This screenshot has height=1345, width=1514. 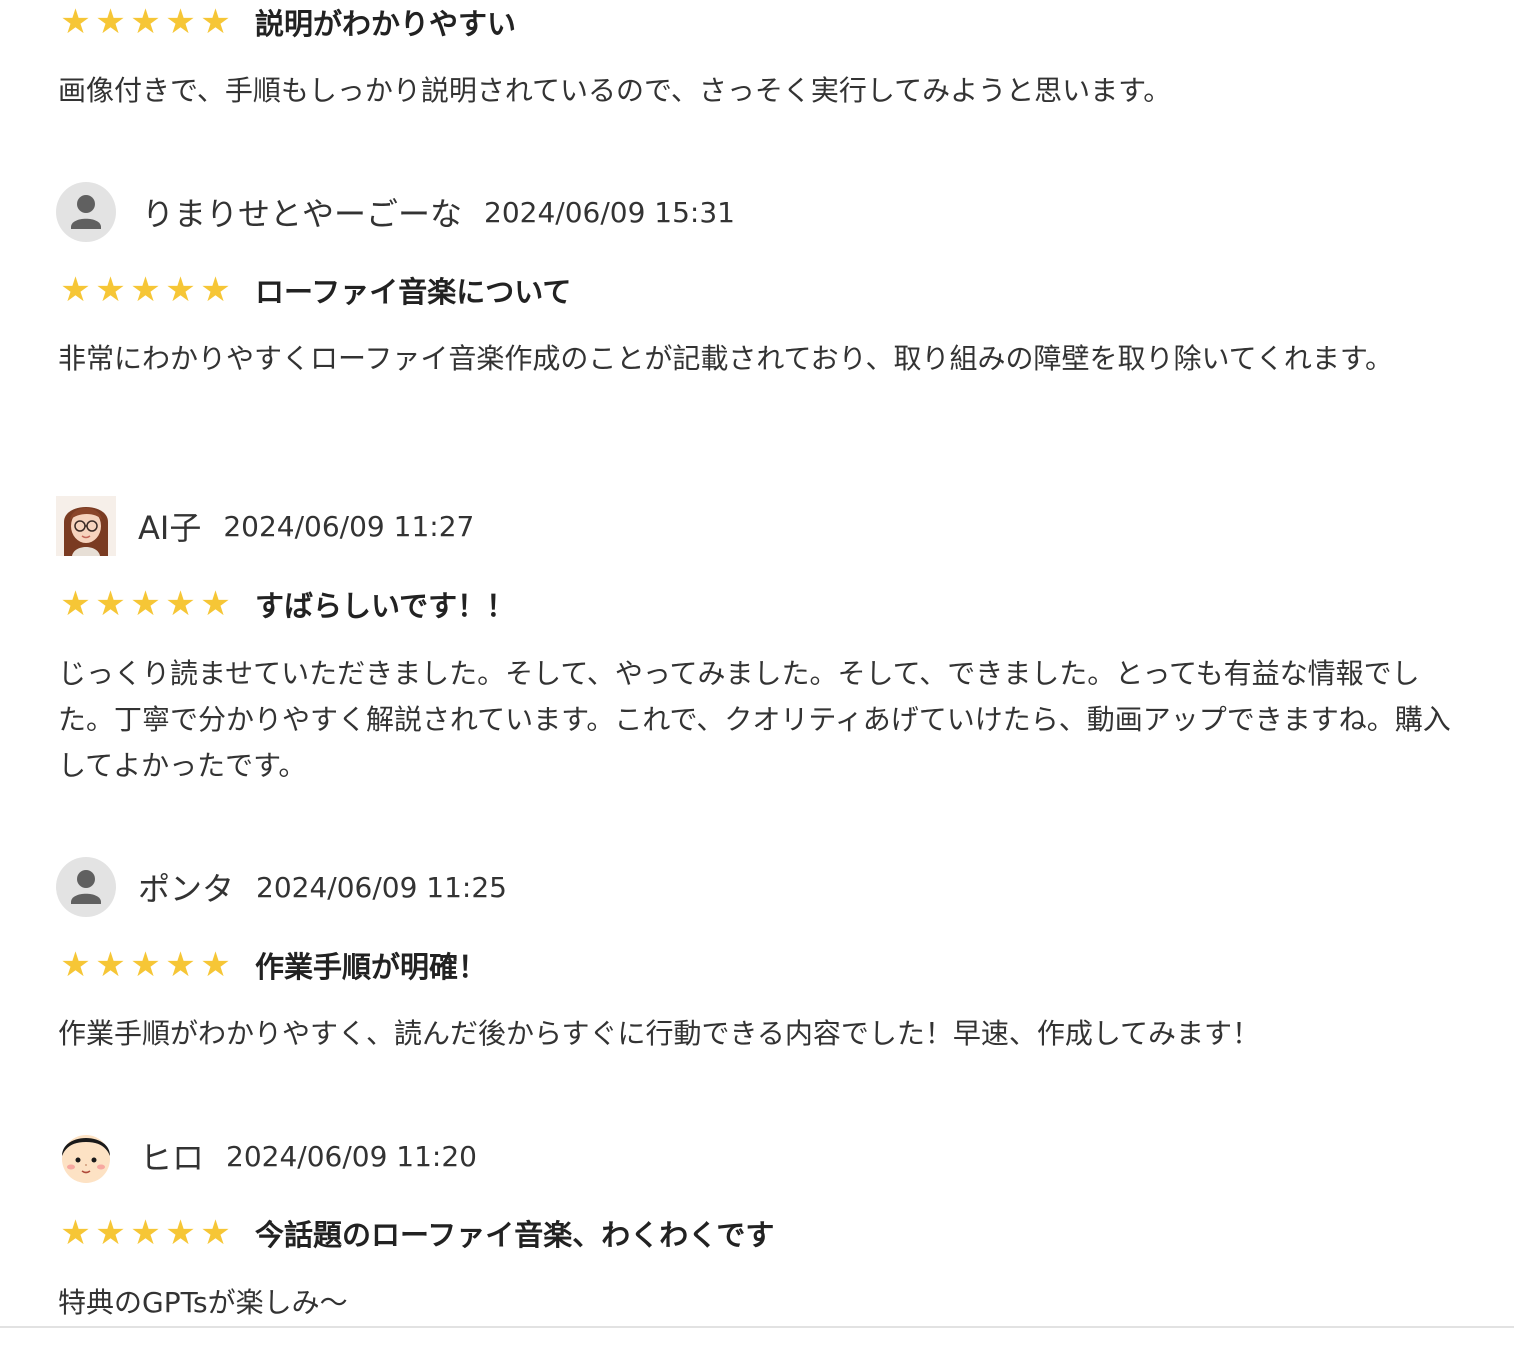 I want to click on review-title: 説明がわかりやすい, so click(x=386, y=24).